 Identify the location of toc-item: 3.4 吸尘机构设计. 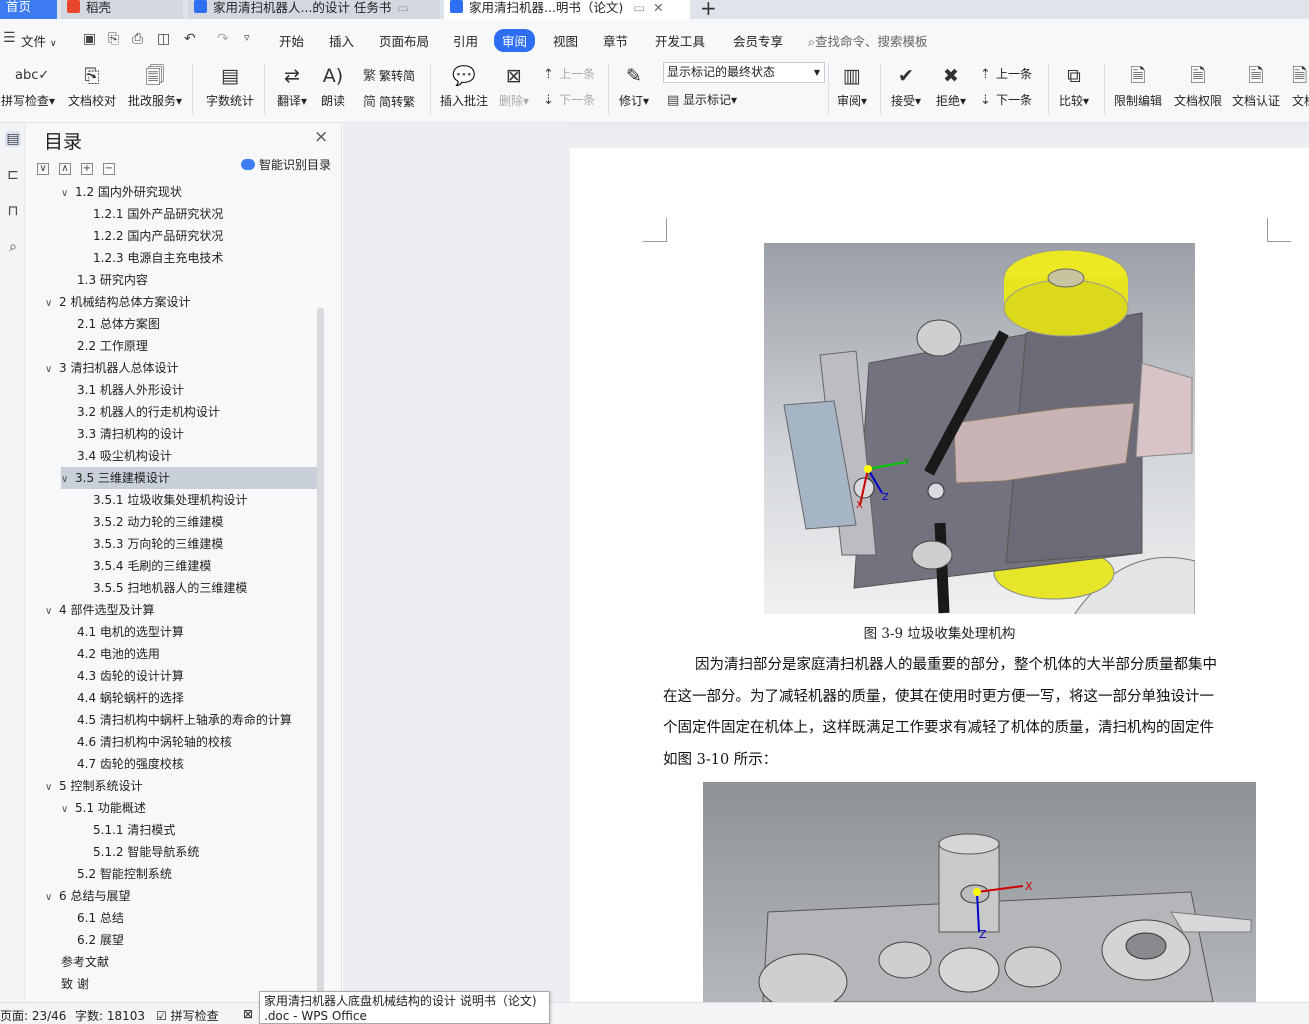
(189, 456).